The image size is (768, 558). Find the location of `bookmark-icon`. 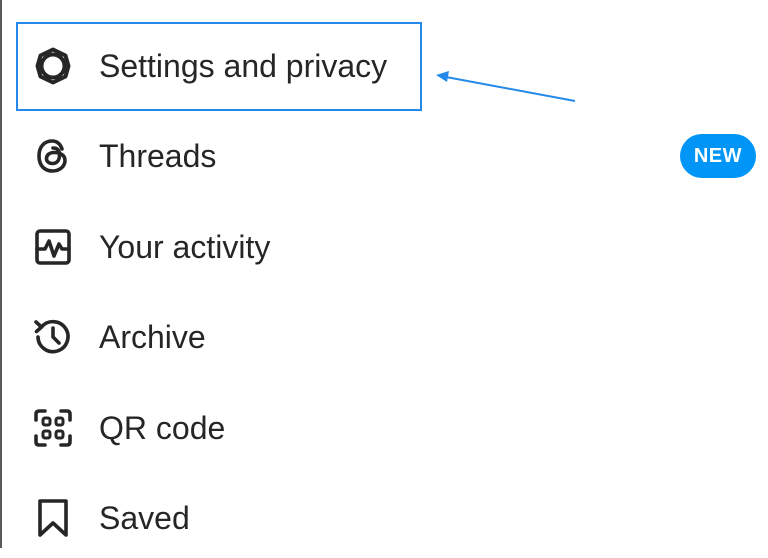

bookmark-icon is located at coordinates (53, 518).